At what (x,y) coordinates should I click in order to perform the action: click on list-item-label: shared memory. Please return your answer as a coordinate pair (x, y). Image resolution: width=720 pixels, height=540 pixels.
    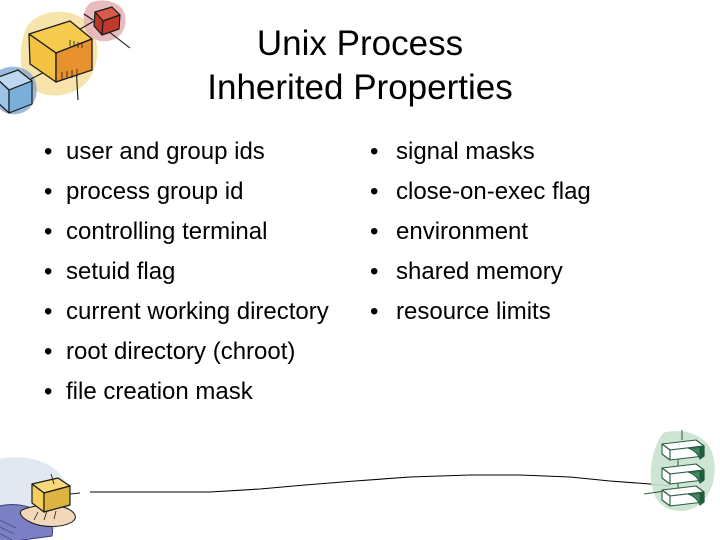
    Looking at the image, I should click on (479, 271).